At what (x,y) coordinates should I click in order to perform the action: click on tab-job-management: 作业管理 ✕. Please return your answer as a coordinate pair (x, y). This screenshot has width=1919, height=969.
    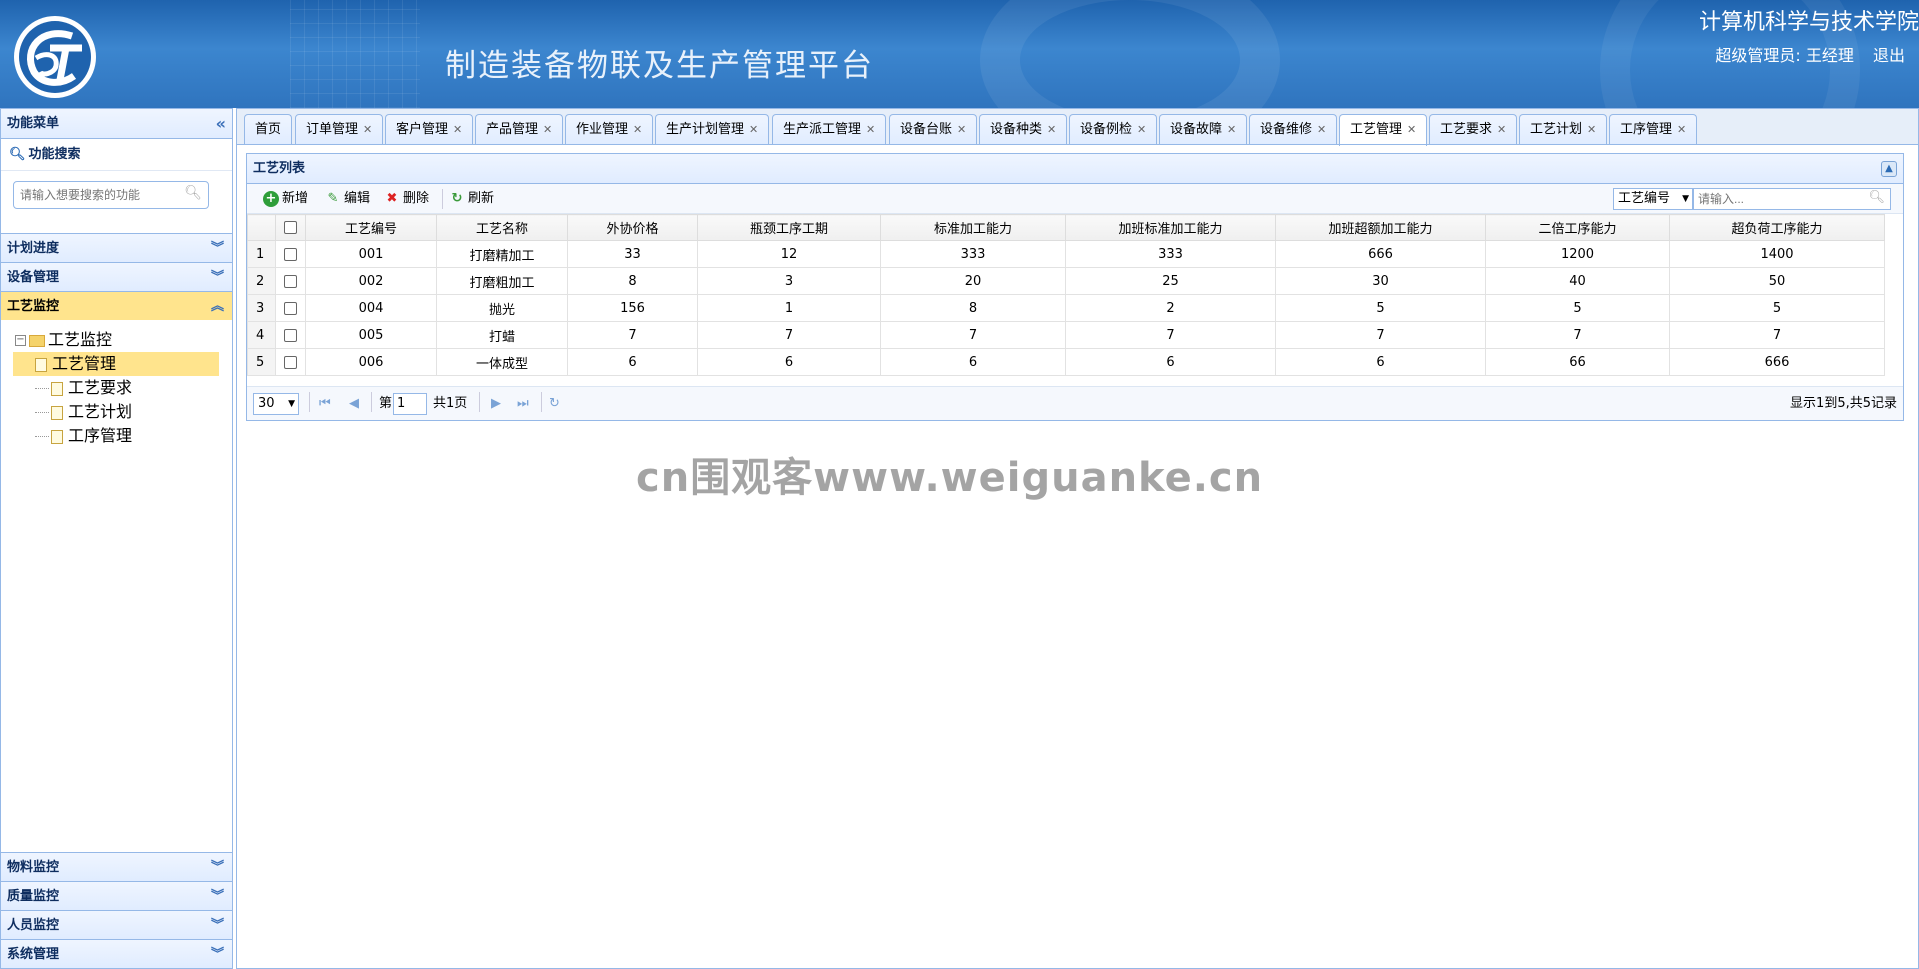
    Looking at the image, I should click on (609, 129).